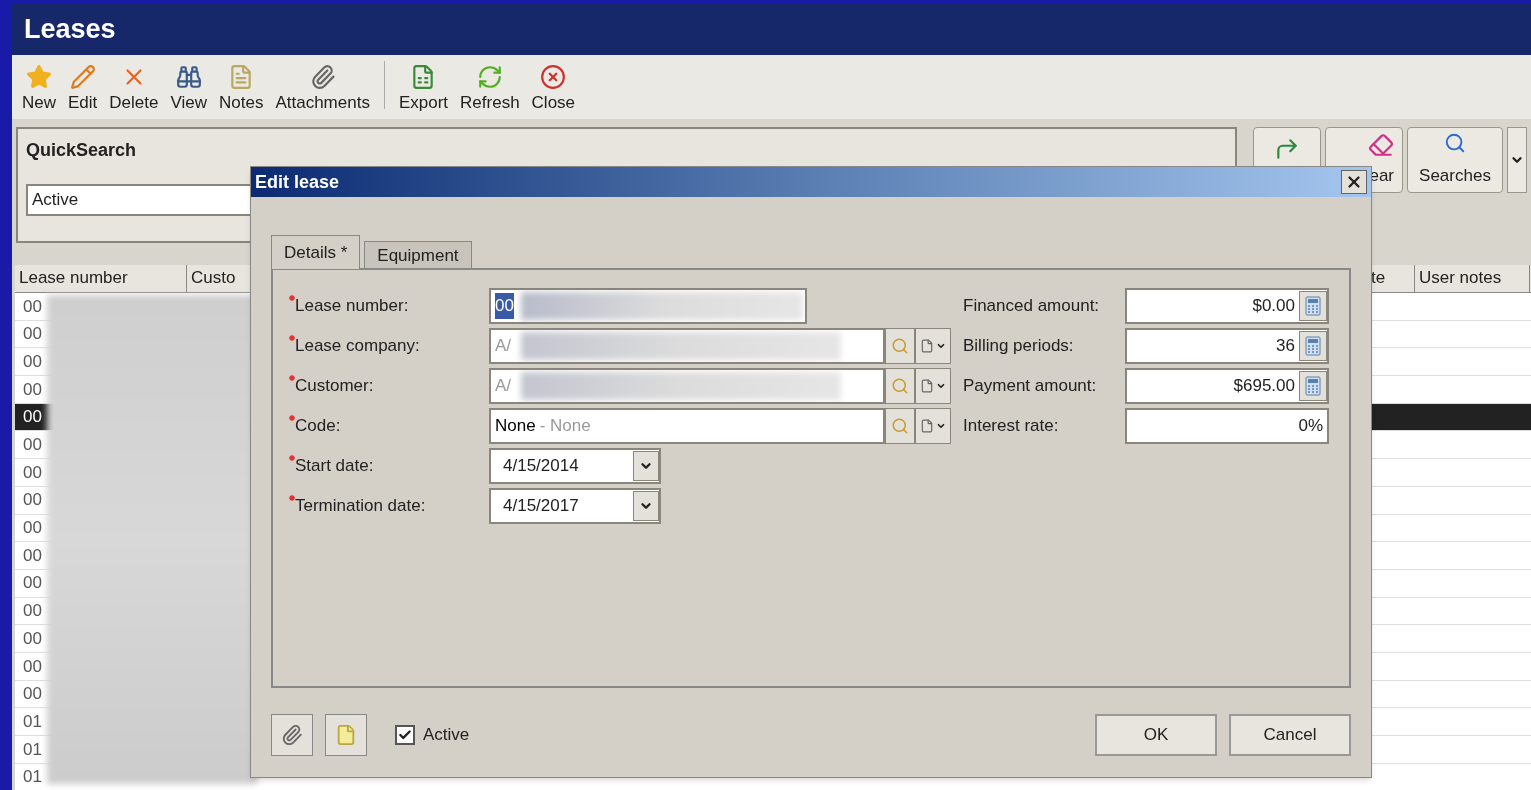 The height and width of the screenshot is (790, 1531). What do you see at coordinates (1032, 306) in the screenshot?
I see `field-label: Financed amount:` at bounding box center [1032, 306].